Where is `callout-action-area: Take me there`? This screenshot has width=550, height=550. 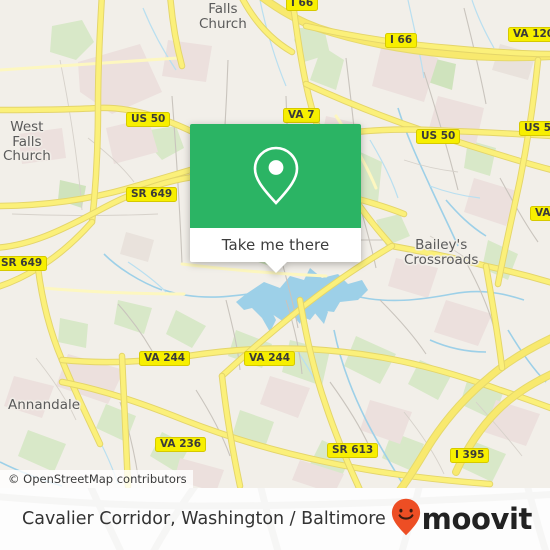 callout-action-area: Take me there is located at coordinates (275, 250).